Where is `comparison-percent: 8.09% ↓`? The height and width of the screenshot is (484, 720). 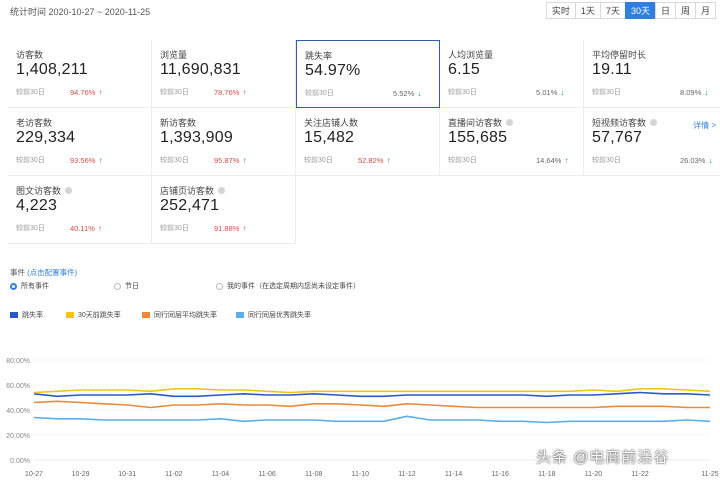
comparison-percent: 8.09% ↓ is located at coordinates (694, 92).